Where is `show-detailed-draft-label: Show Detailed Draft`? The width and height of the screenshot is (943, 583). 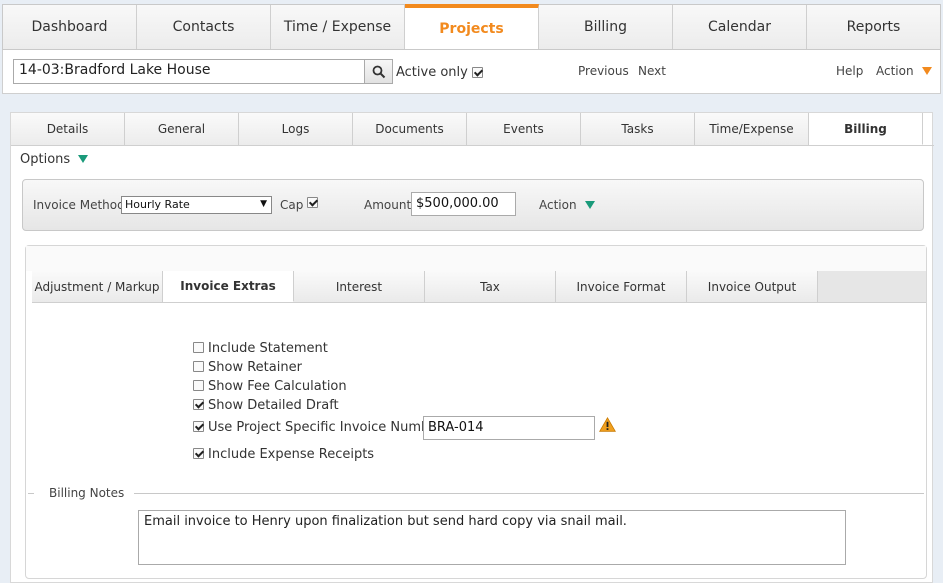
show-detailed-draft-label: Show Detailed Draft is located at coordinates (273, 405).